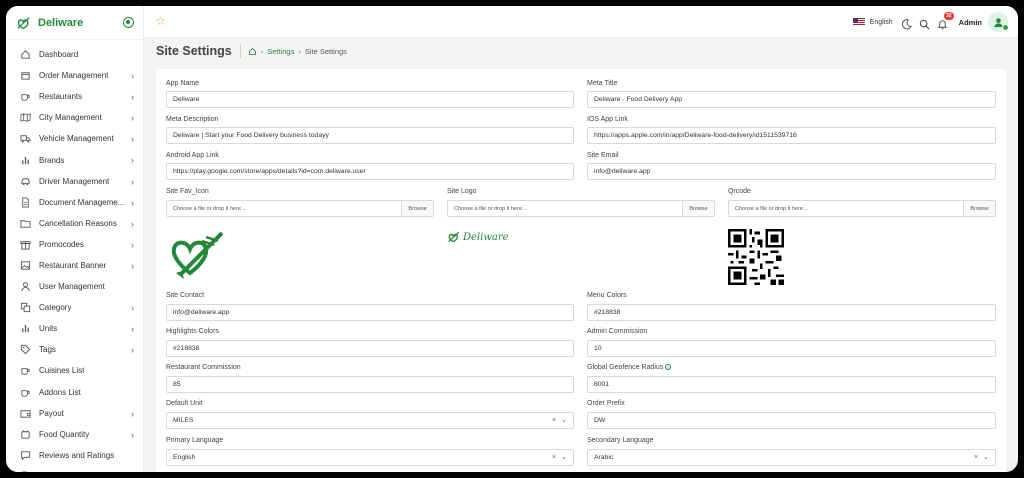  Describe the element at coordinates (25, 471) in the screenshot. I see `document-icon` at that location.